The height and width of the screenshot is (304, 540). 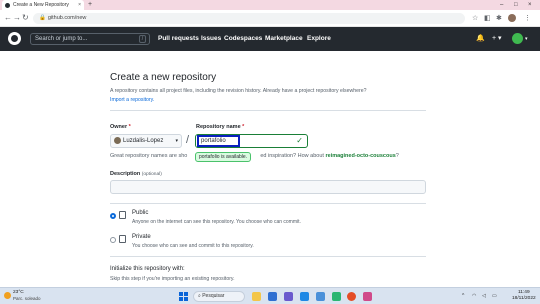 What do you see at coordinates (176, 141) in the screenshot?
I see `chevron-down-icon: ▾` at bounding box center [176, 141].